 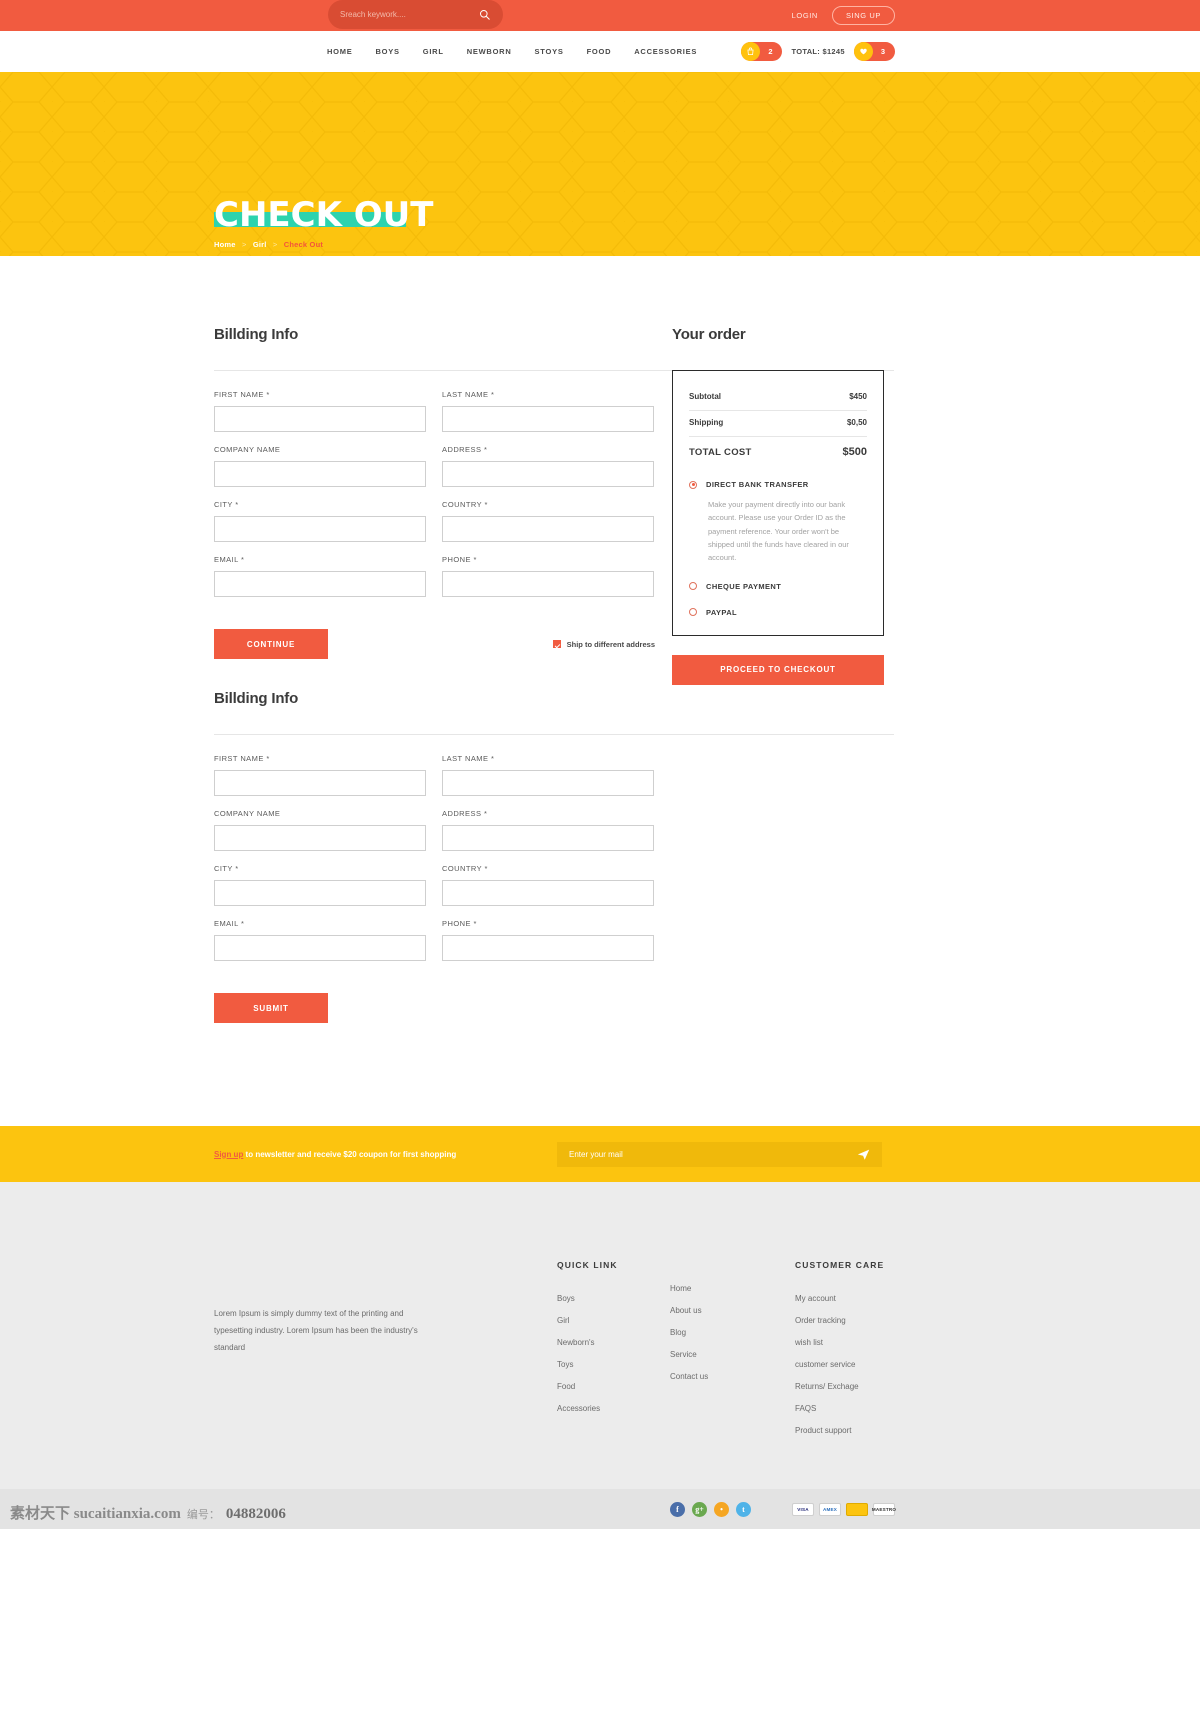 What do you see at coordinates (689, 1310) in the screenshot?
I see `footer-link-about-us: About us` at bounding box center [689, 1310].